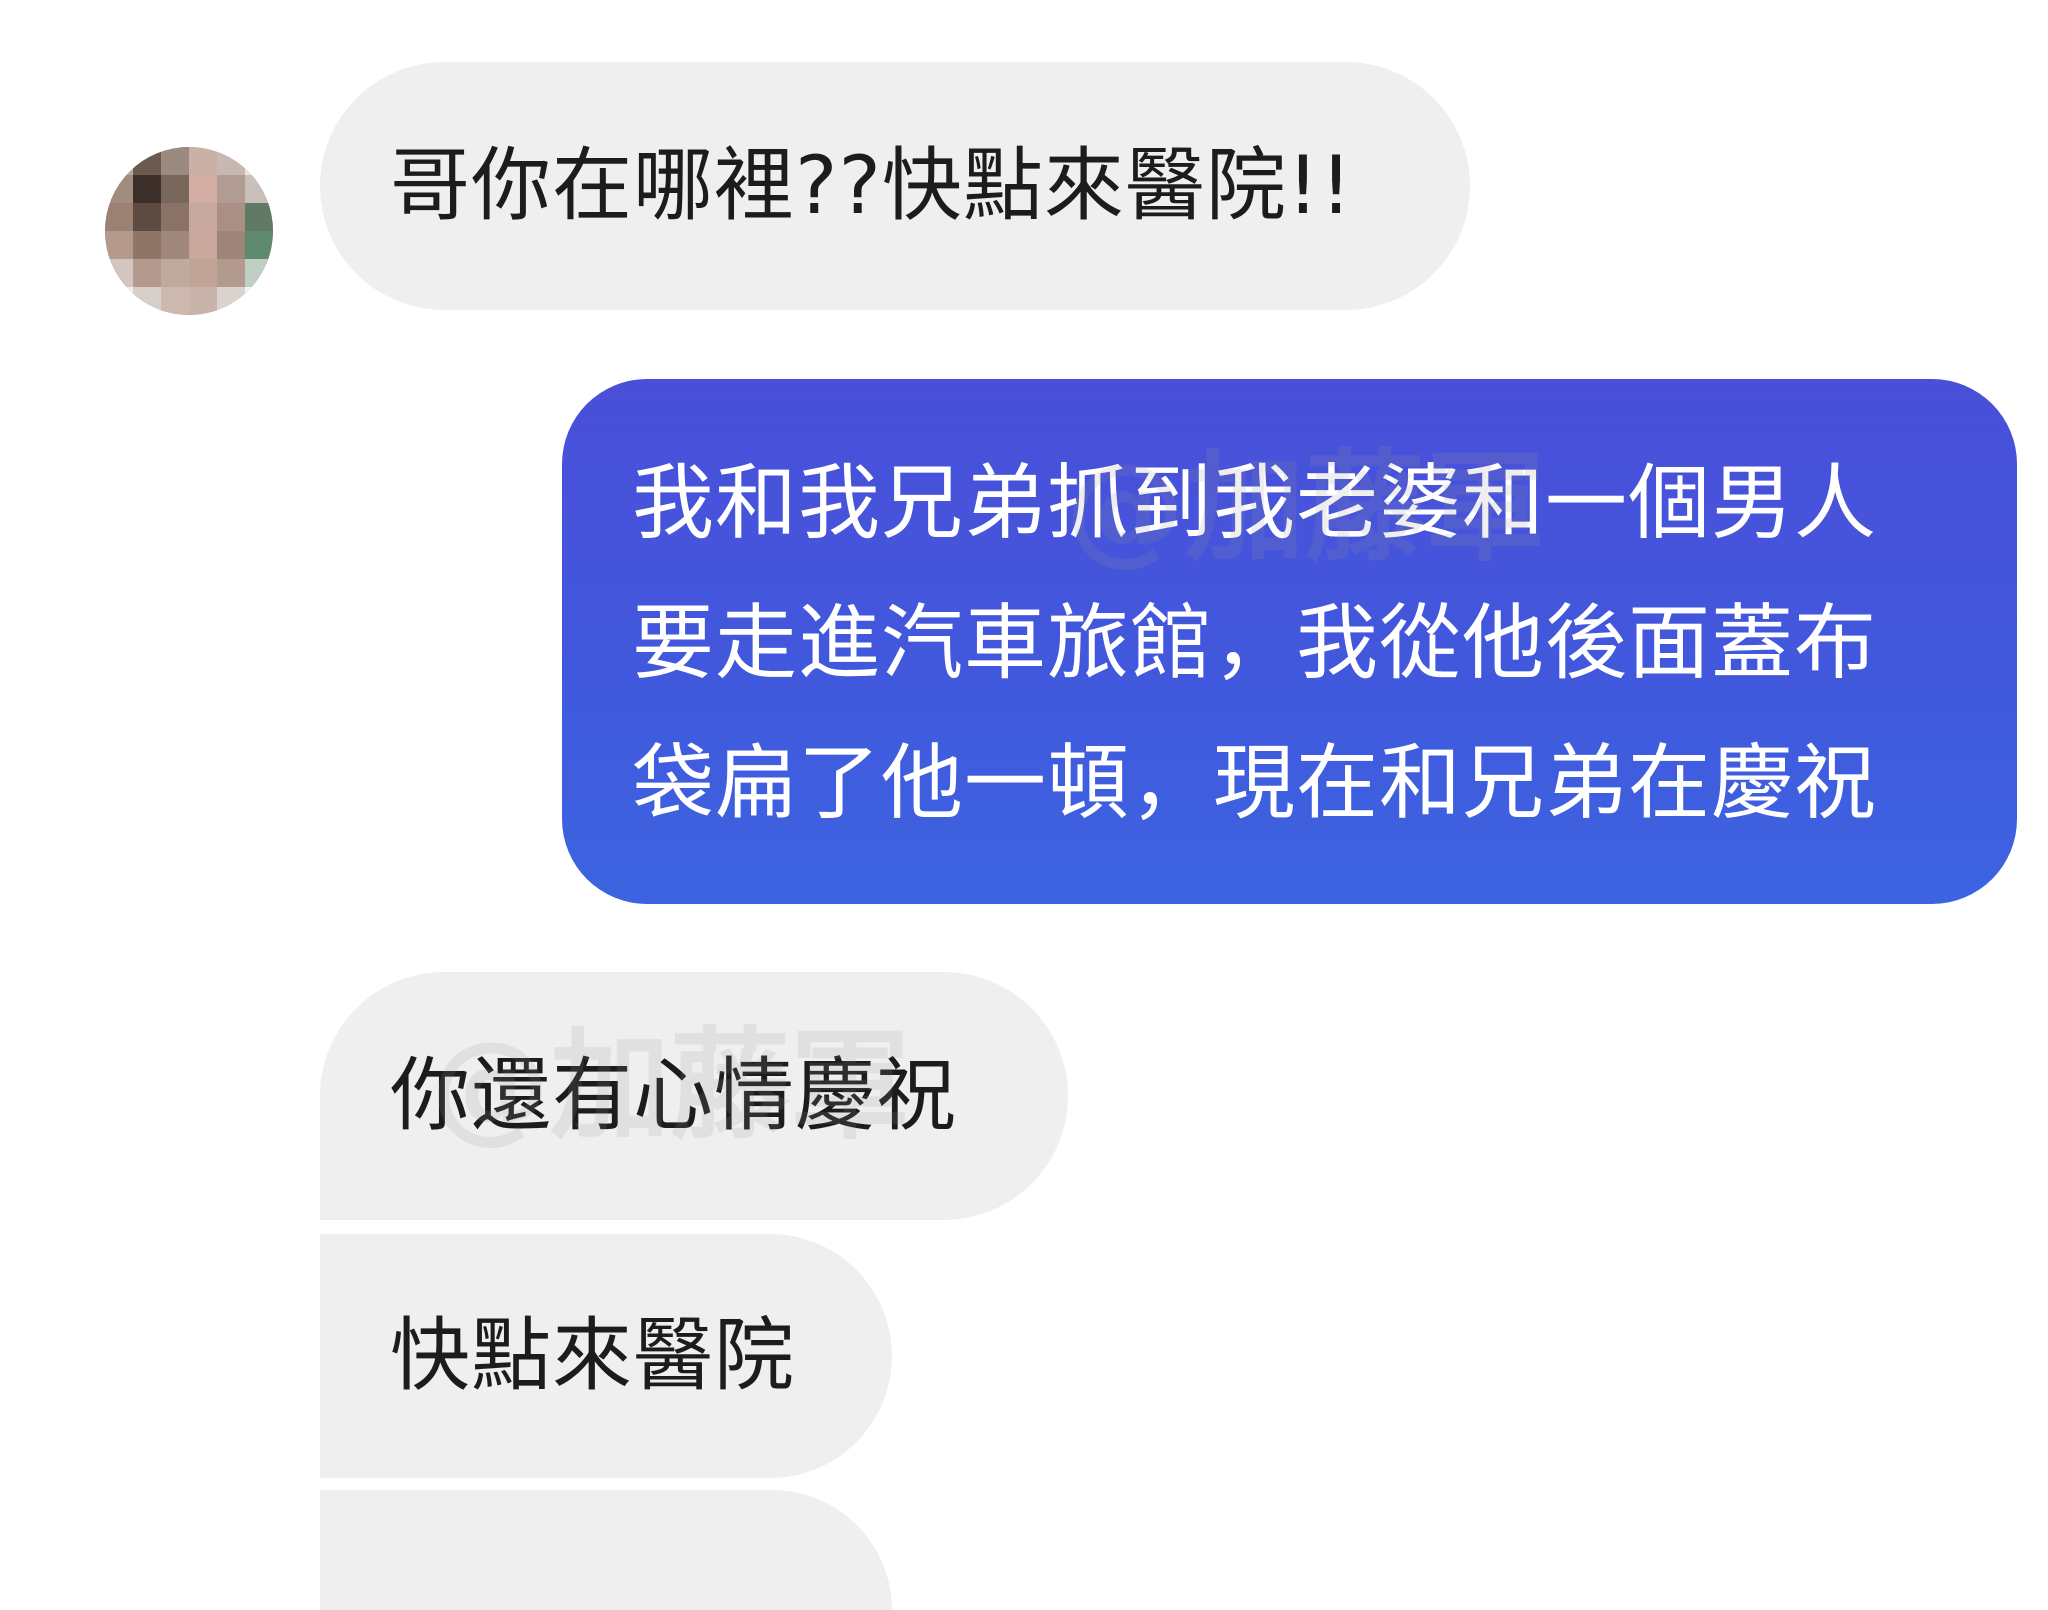  What do you see at coordinates (673, 1095) in the screenshot?
I see `message-text: 你還有心情慶祝` at bounding box center [673, 1095].